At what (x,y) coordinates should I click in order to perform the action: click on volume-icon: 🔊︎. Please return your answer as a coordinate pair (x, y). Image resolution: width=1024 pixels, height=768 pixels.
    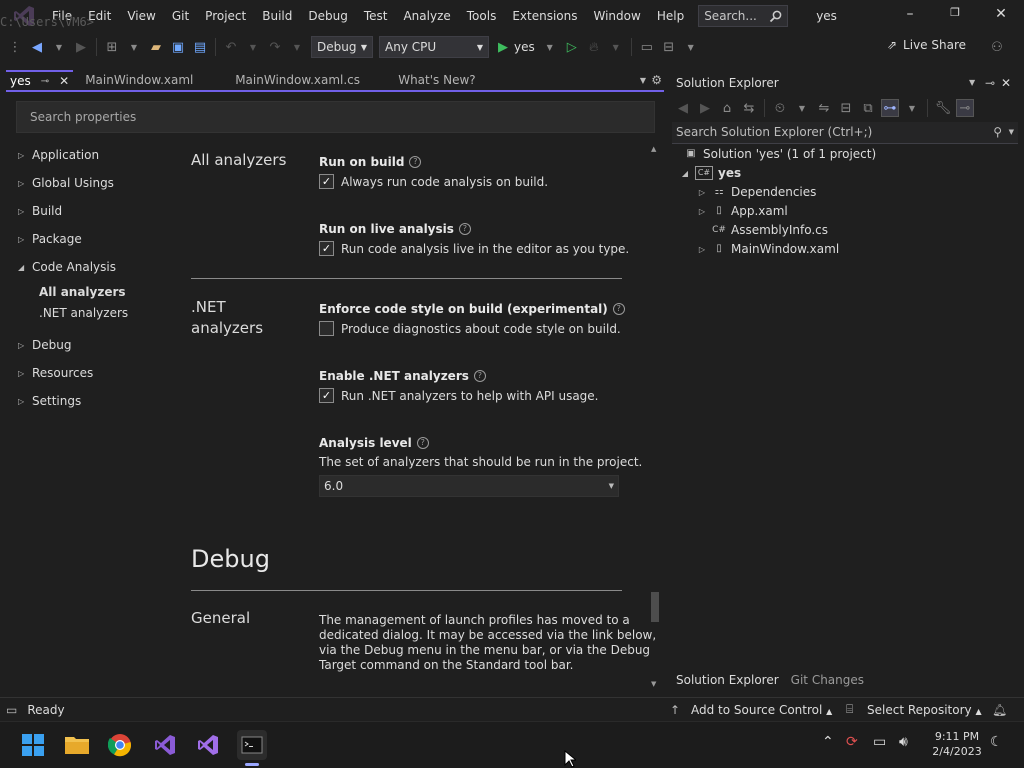
    Looking at the image, I should click on (903, 742).